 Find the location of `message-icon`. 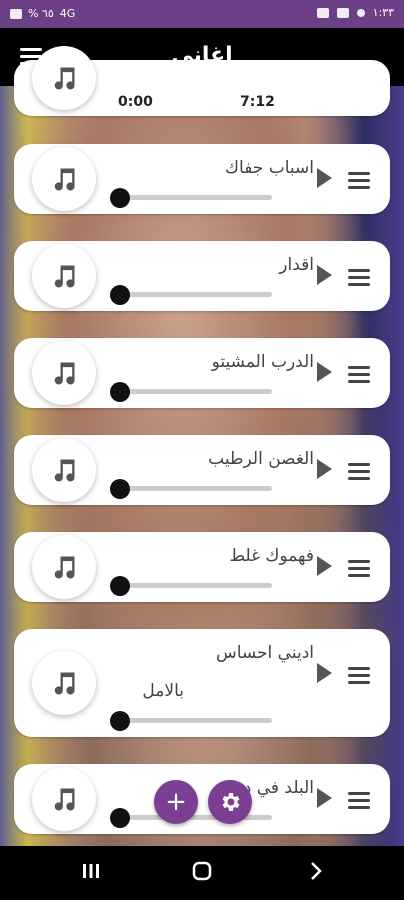

message-icon is located at coordinates (322, 12).